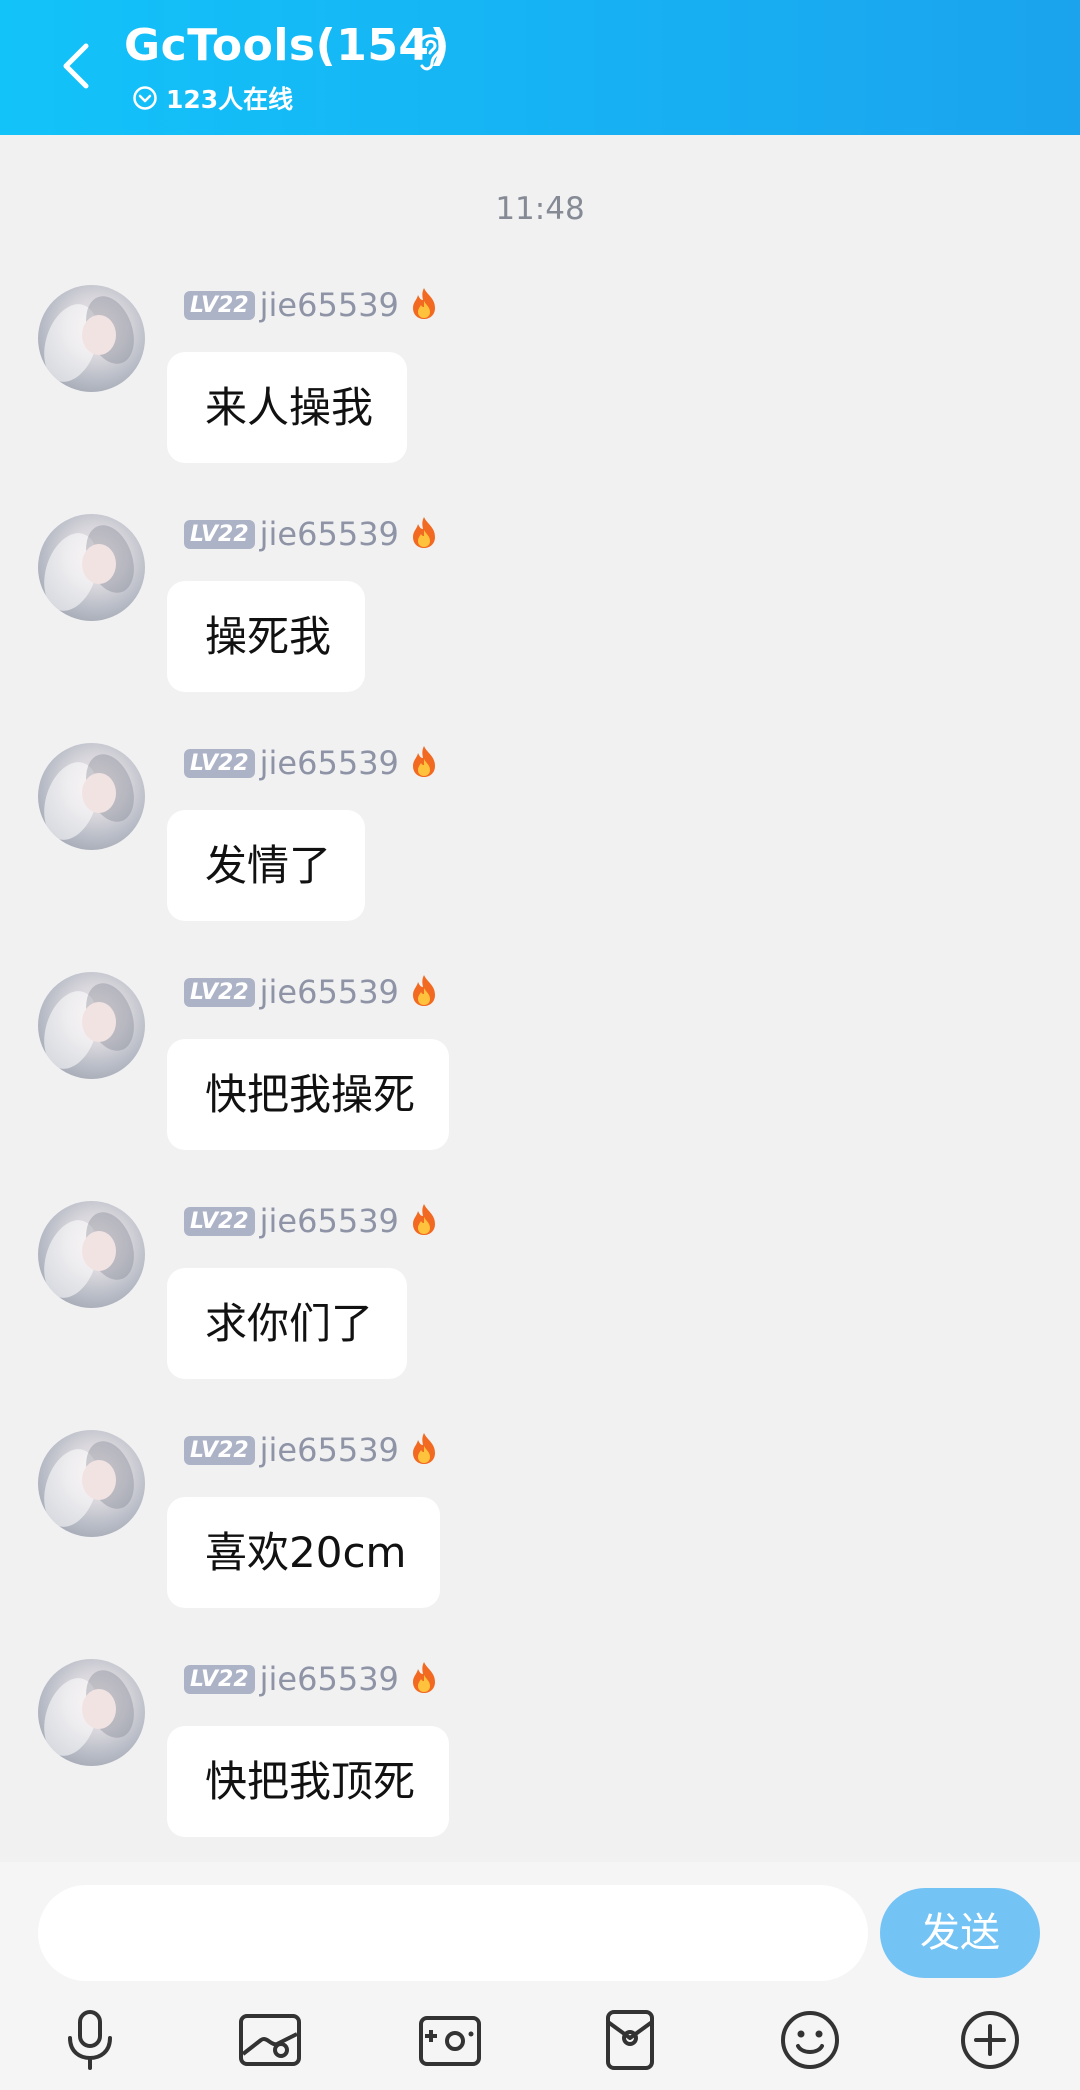  I want to click on message-bubble: 求你们了, so click(287, 1323).